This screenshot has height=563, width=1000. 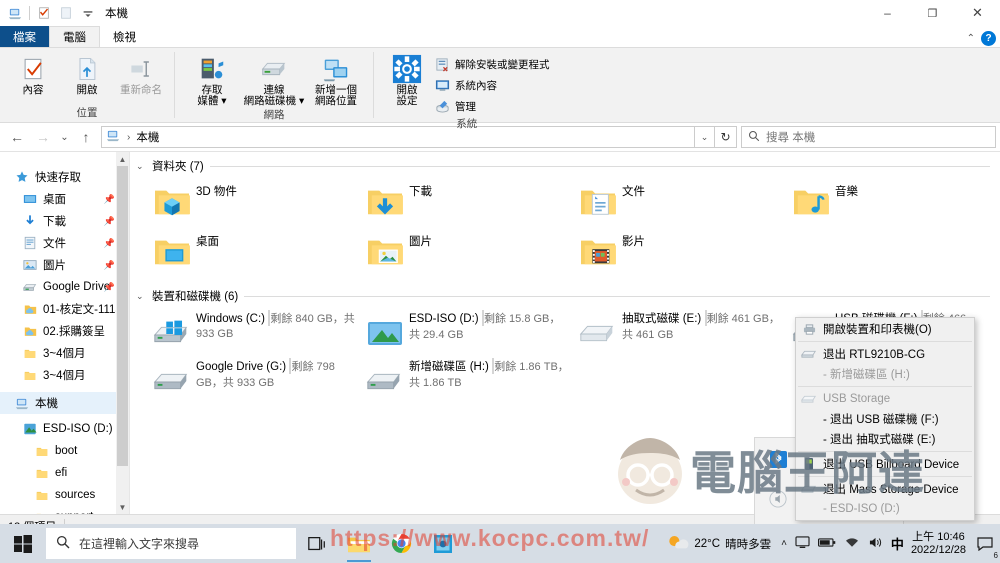 What do you see at coordinates (43, 137) in the screenshot?
I see `forward-button: →` at bounding box center [43, 137].